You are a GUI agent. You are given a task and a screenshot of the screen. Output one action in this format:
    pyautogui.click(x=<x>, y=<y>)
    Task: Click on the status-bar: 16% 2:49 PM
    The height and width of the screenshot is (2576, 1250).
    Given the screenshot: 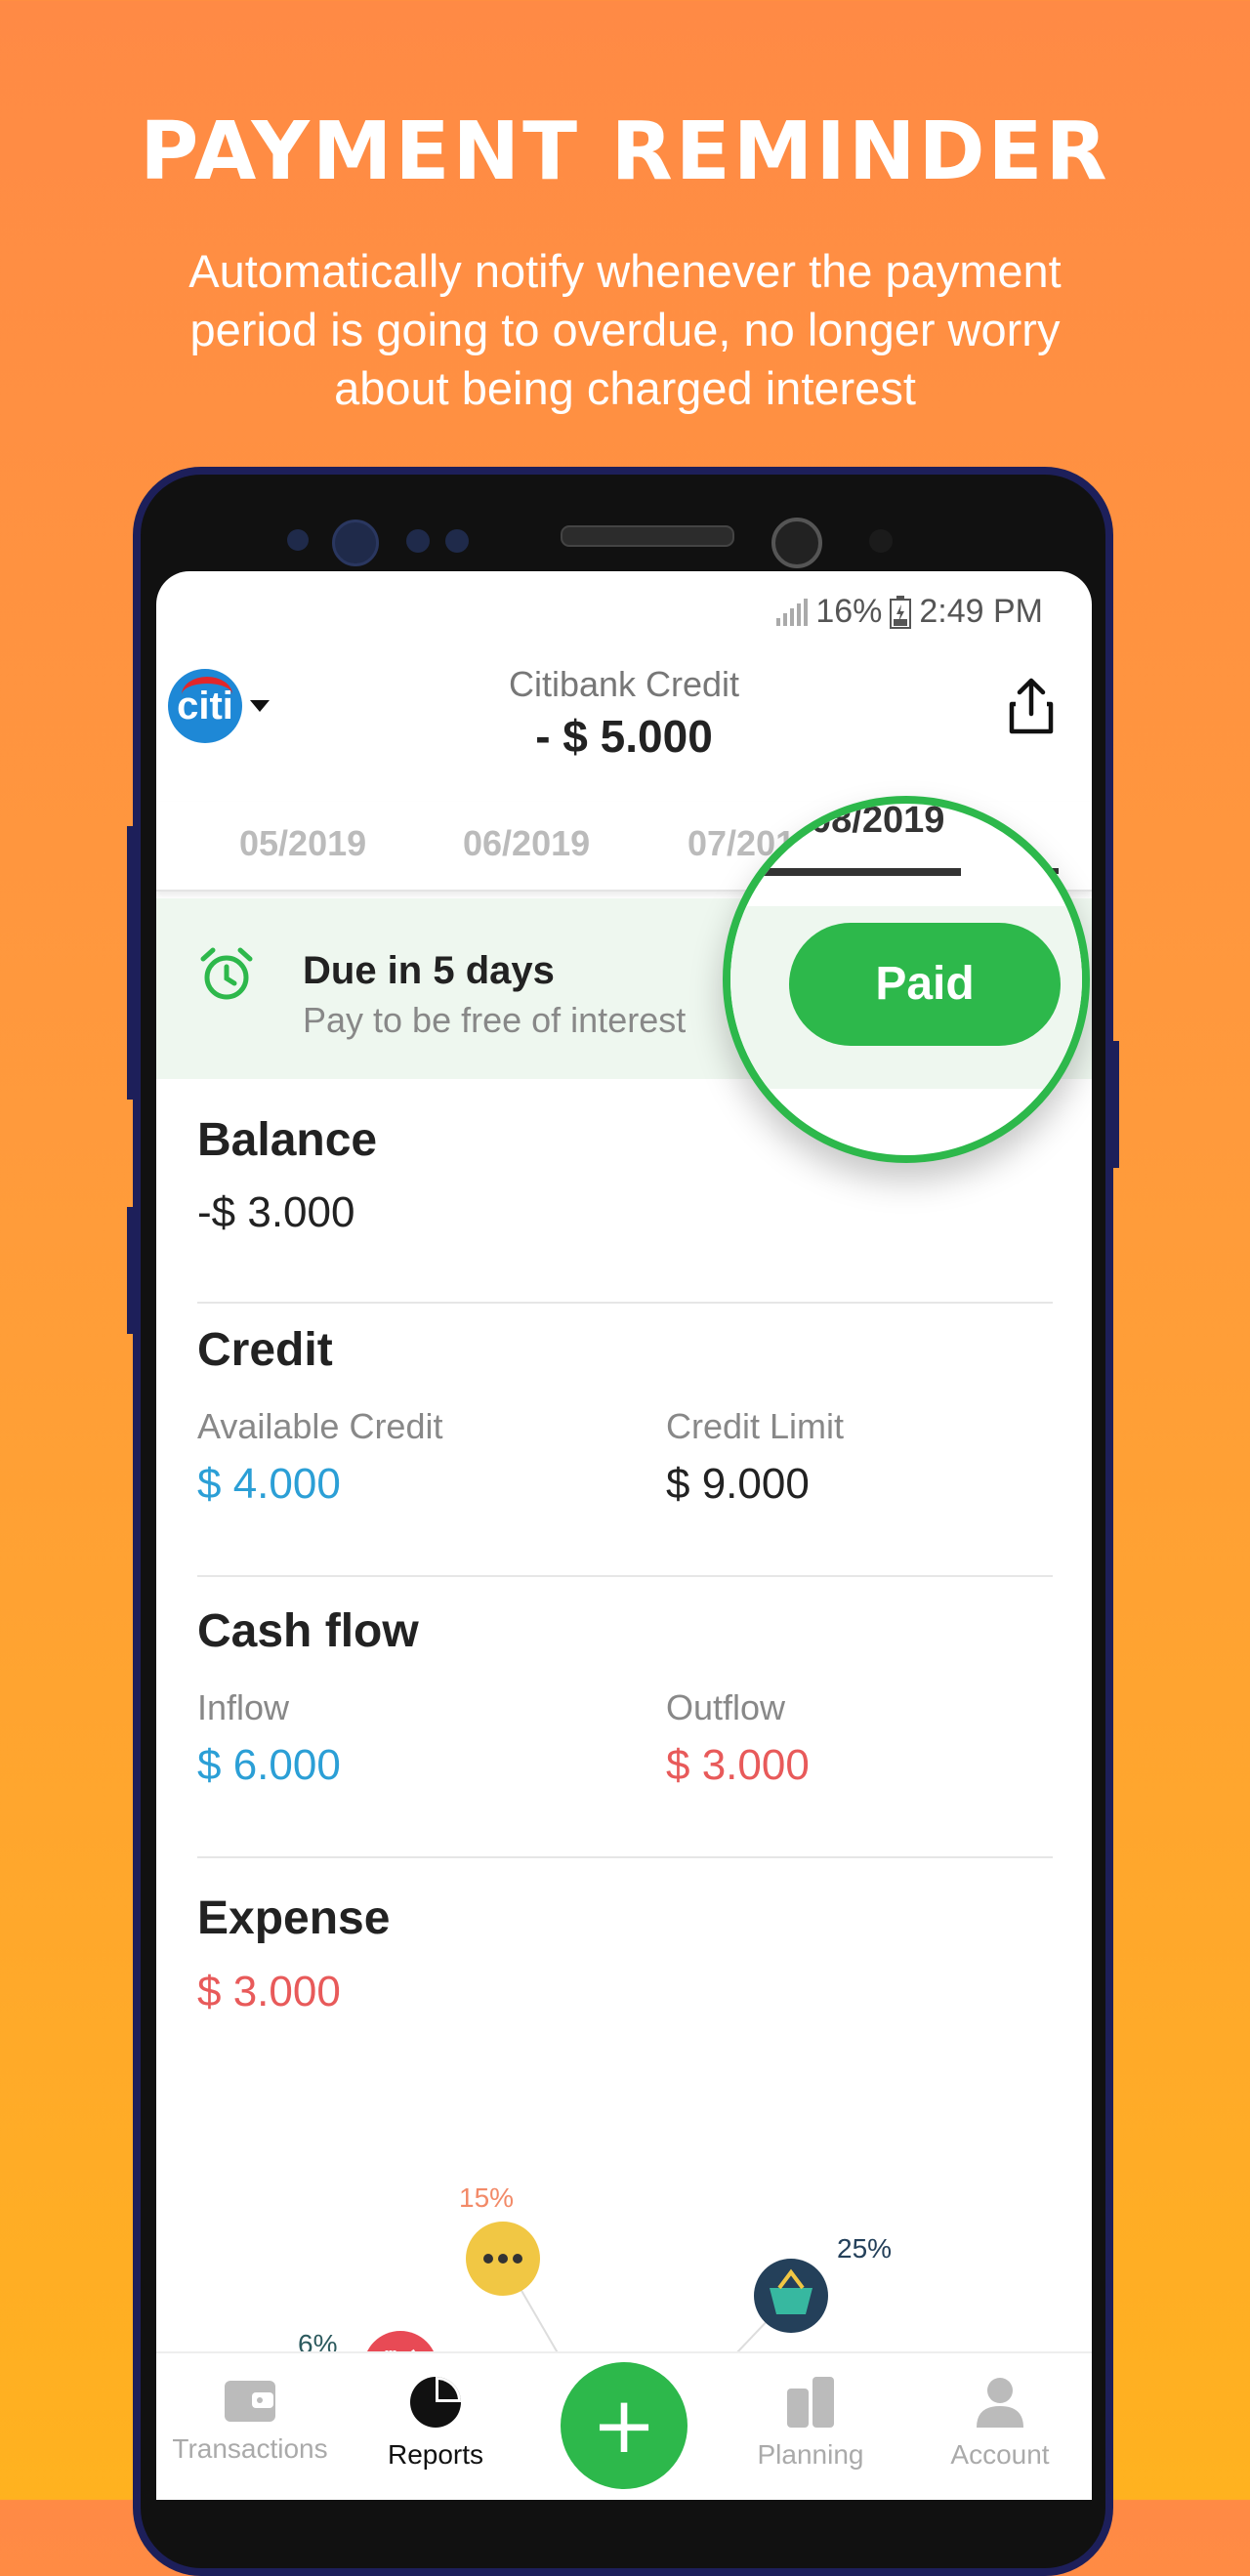 What is the action you would take?
    pyautogui.click(x=908, y=612)
    